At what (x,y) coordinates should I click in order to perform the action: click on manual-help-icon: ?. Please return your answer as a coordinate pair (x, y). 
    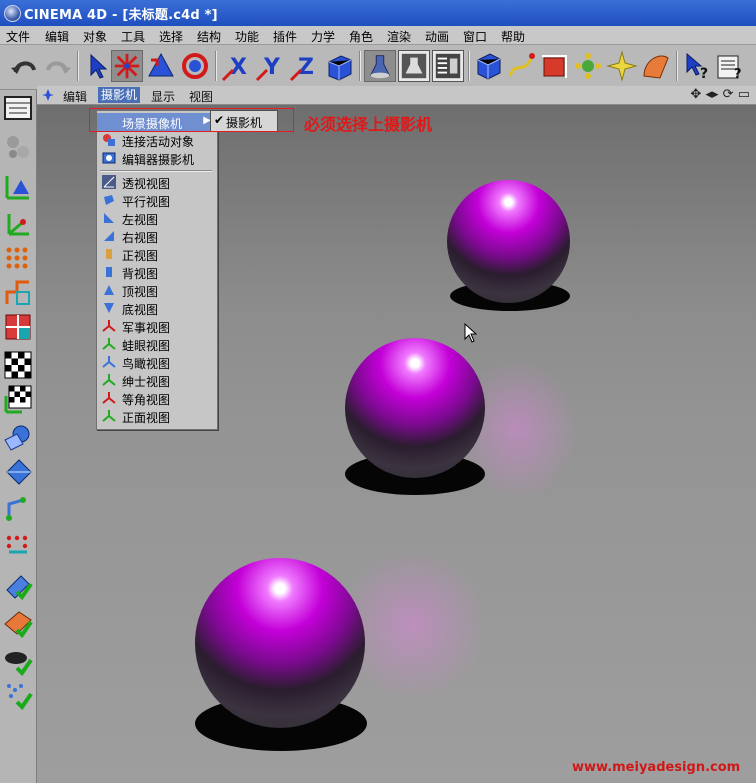
    Looking at the image, I should click on (730, 66).